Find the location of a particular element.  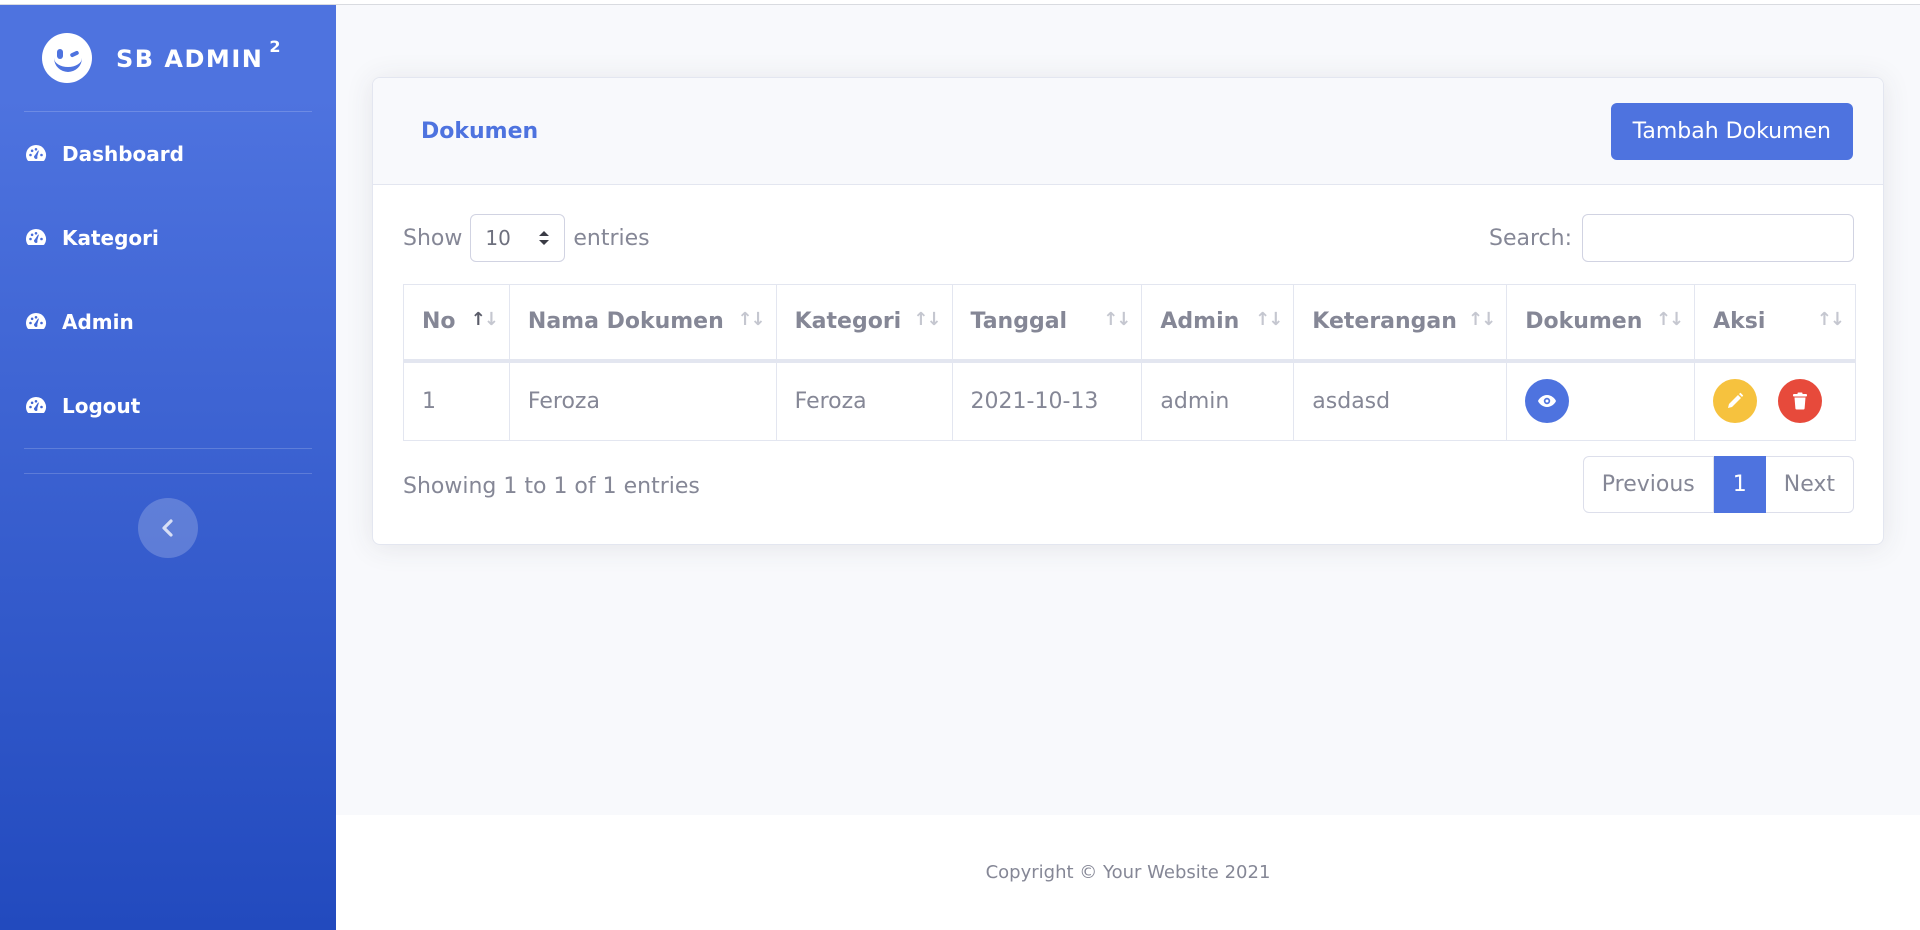

pencil-icon is located at coordinates (1736, 401).